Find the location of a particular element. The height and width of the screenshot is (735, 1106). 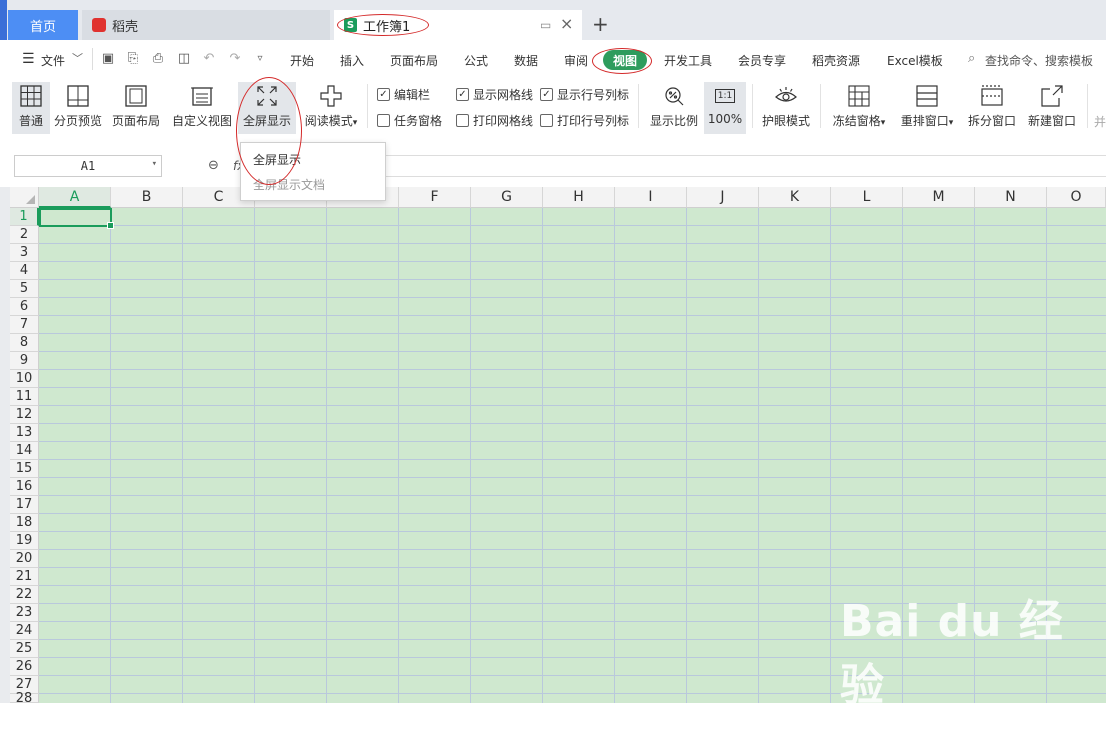

row-header: 10 is located at coordinates (24, 379).